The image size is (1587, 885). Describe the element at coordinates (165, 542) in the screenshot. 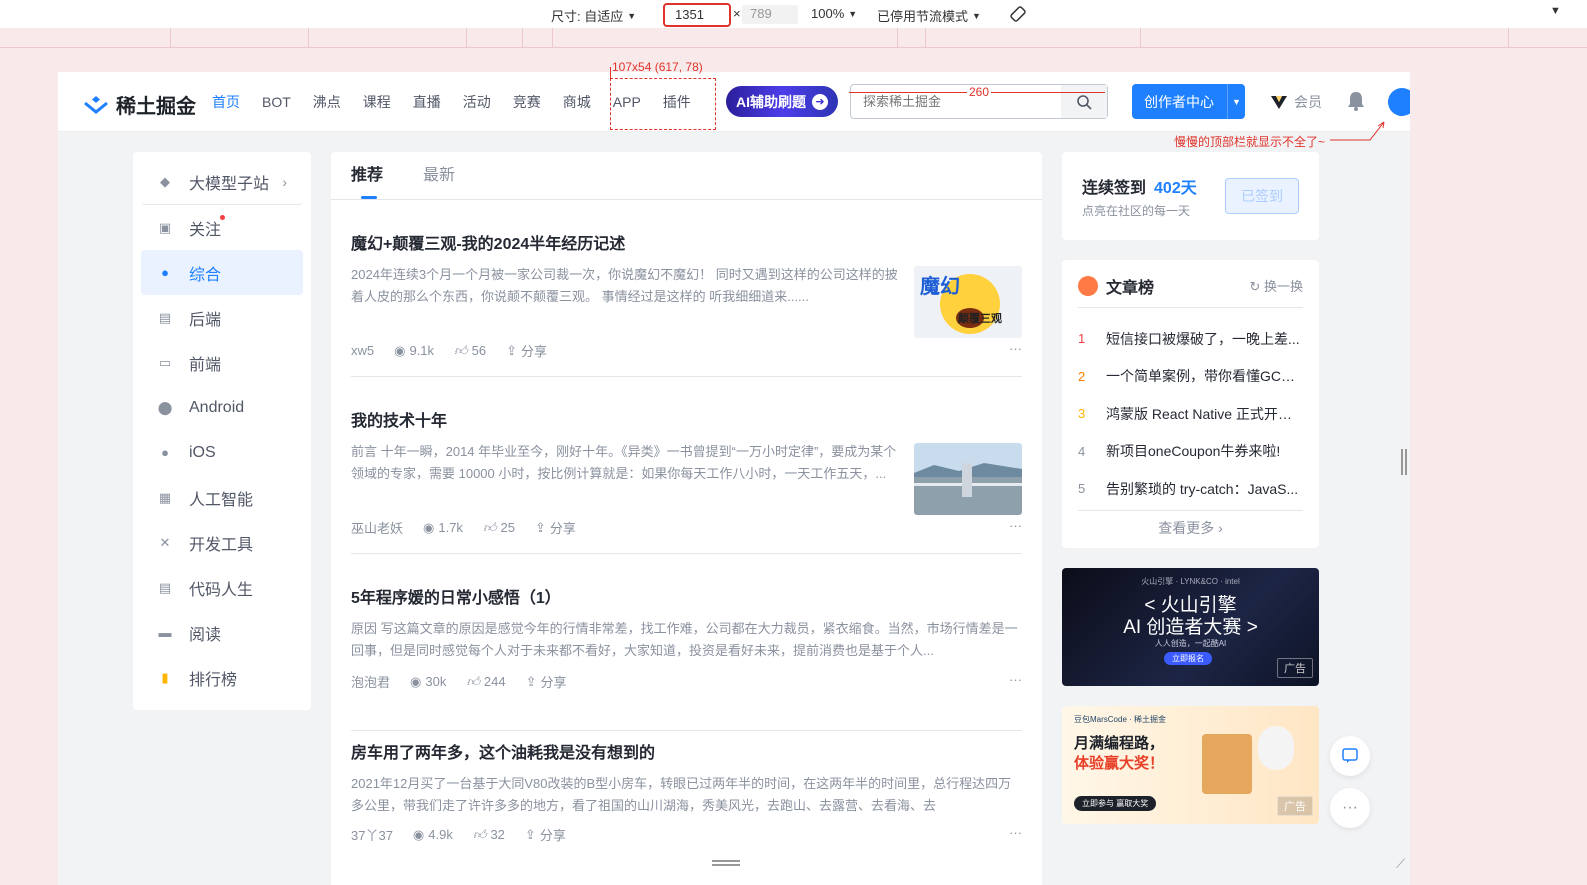

I see `tools-icon: ✕` at that location.